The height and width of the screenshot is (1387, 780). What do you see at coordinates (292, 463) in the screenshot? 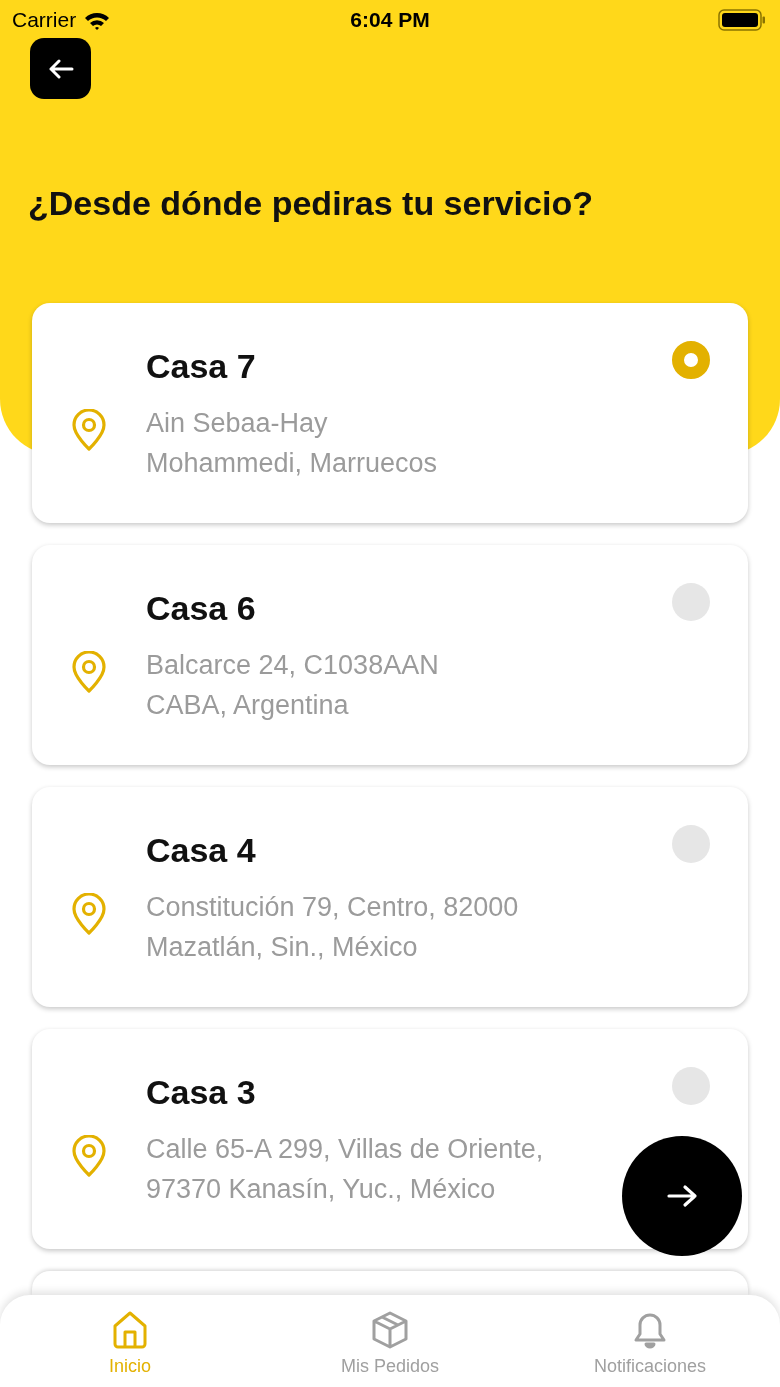
I see `address-line: Mohammedi, Marruecos` at bounding box center [292, 463].